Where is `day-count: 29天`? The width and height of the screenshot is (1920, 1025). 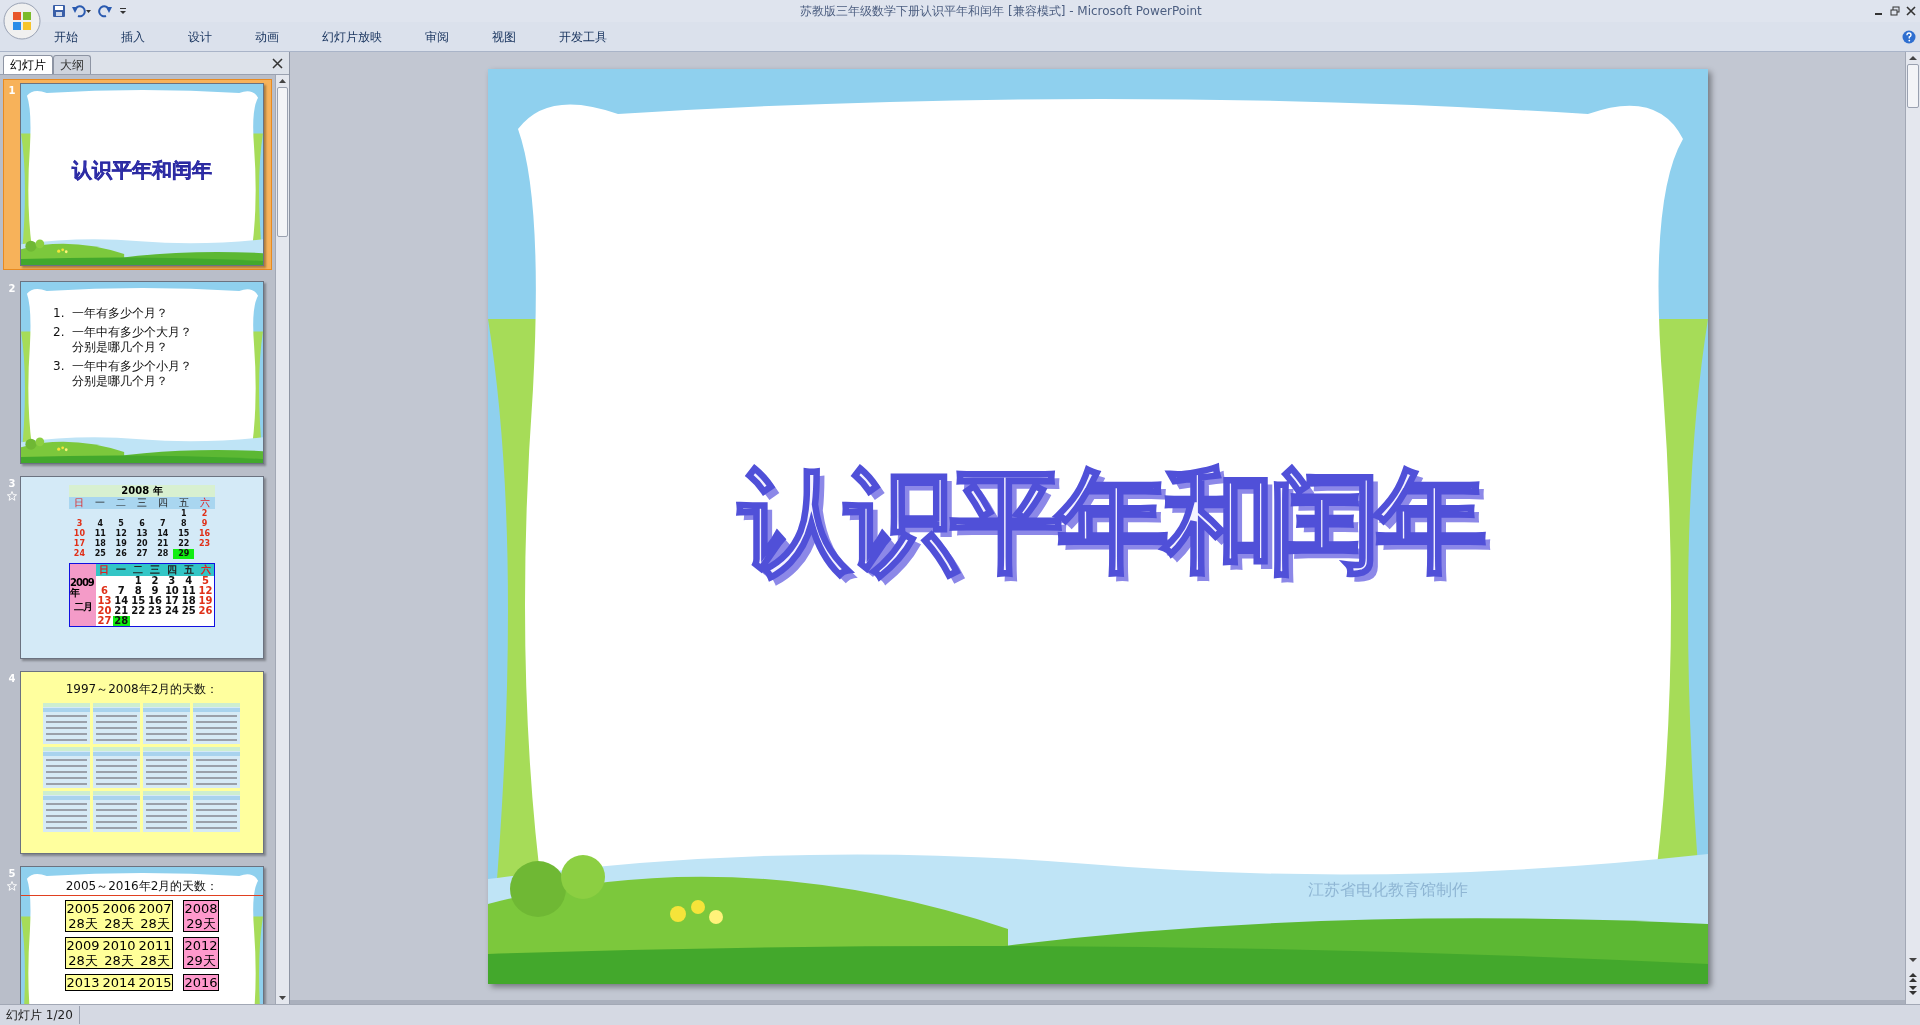 day-count: 29天 is located at coordinates (201, 923).